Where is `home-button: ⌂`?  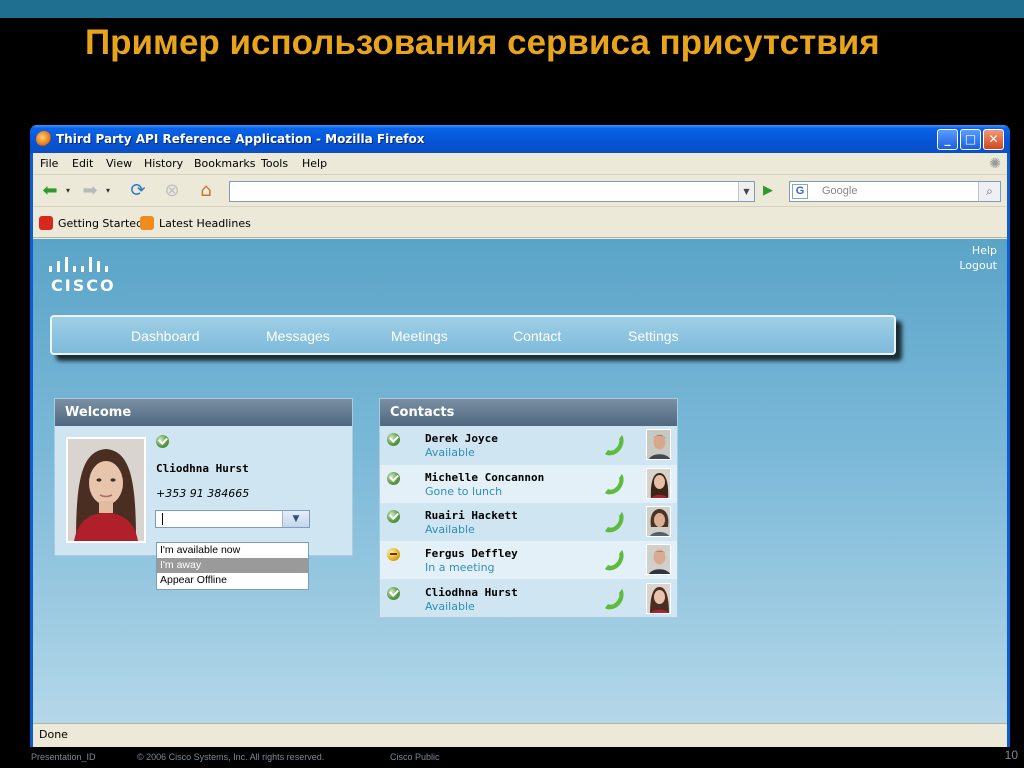 home-button: ⌂ is located at coordinates (206, 191).